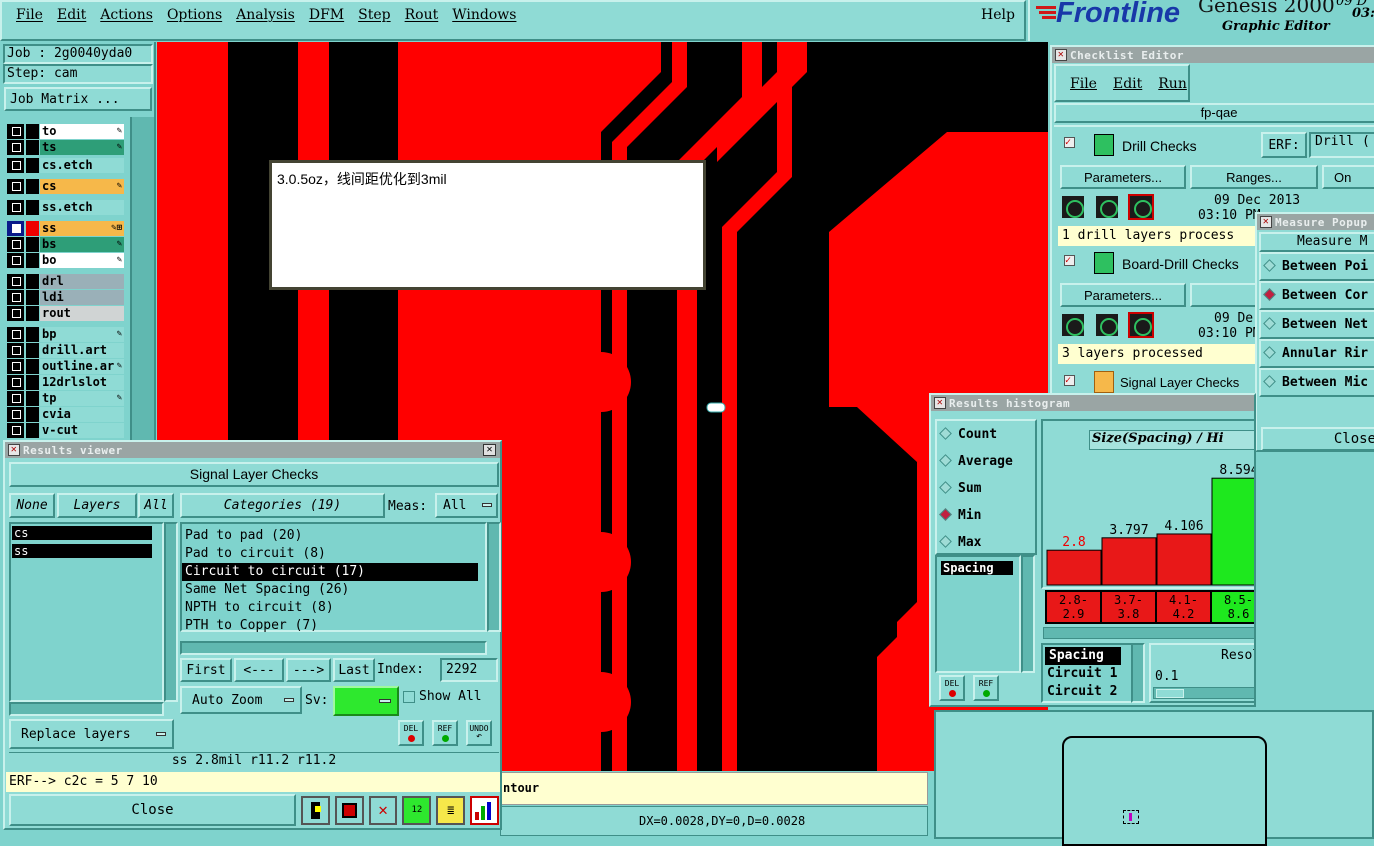 The width and height of the screenshot is (1374, 846). I want to click on menu-file: File, so click(29, 15).